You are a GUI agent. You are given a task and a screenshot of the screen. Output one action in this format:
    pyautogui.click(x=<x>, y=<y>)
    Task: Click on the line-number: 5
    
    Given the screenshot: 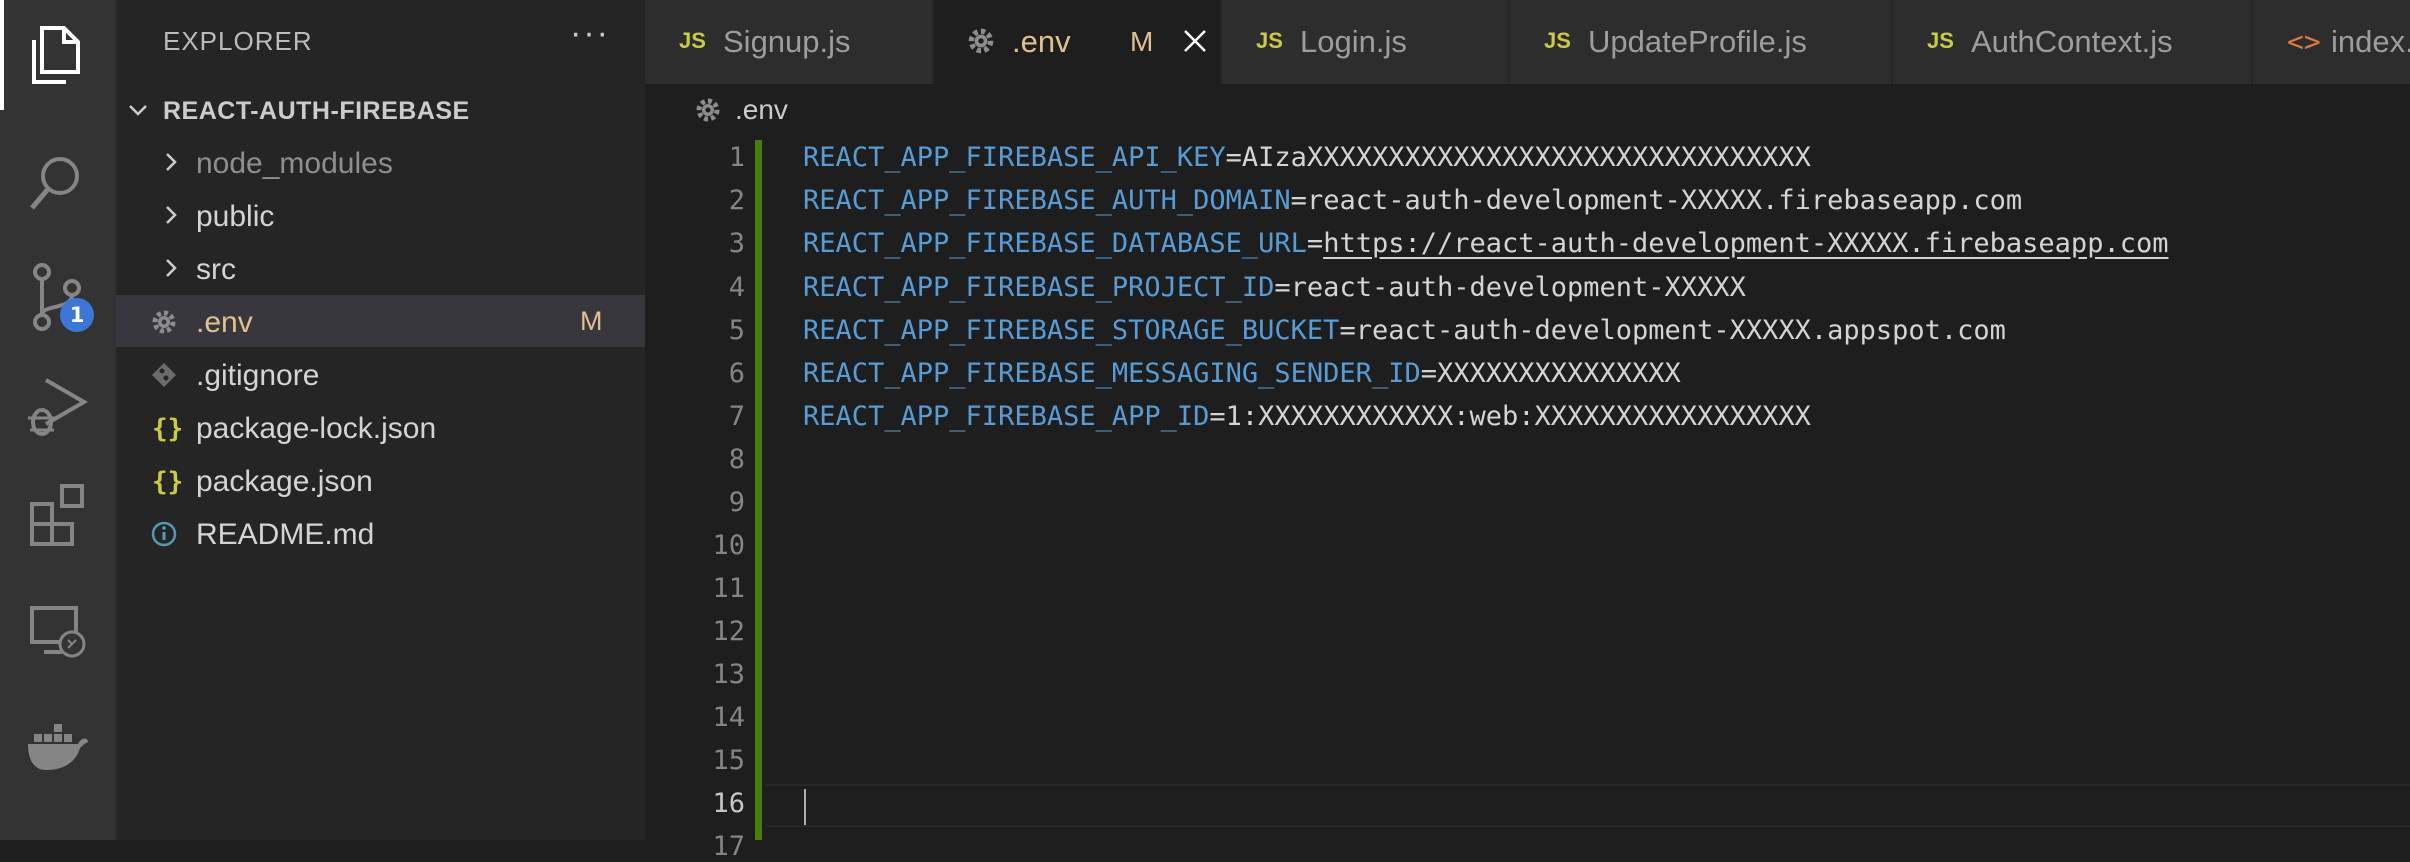 What is the action you would take?
    pyautogui.click(x=736, y=330)
    